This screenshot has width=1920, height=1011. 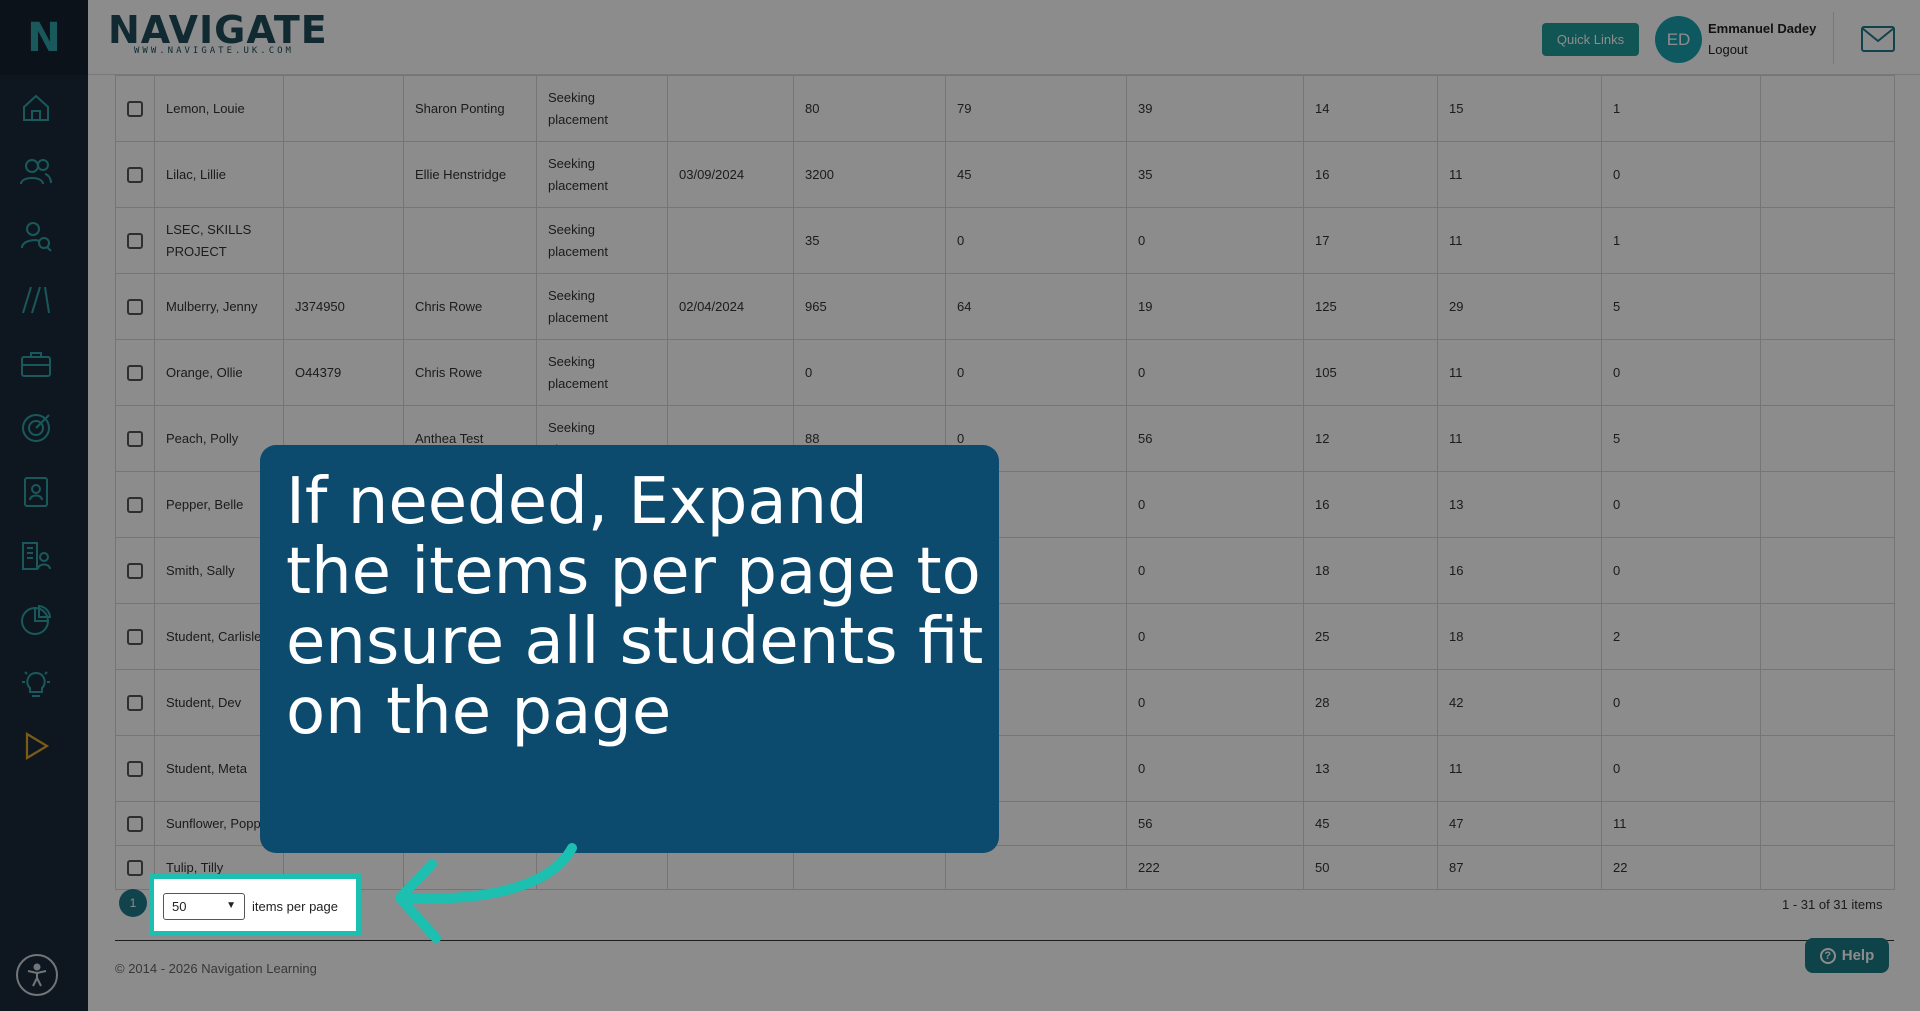 I want to click on table-cell-id: O44379, so click(x=343, y=372).